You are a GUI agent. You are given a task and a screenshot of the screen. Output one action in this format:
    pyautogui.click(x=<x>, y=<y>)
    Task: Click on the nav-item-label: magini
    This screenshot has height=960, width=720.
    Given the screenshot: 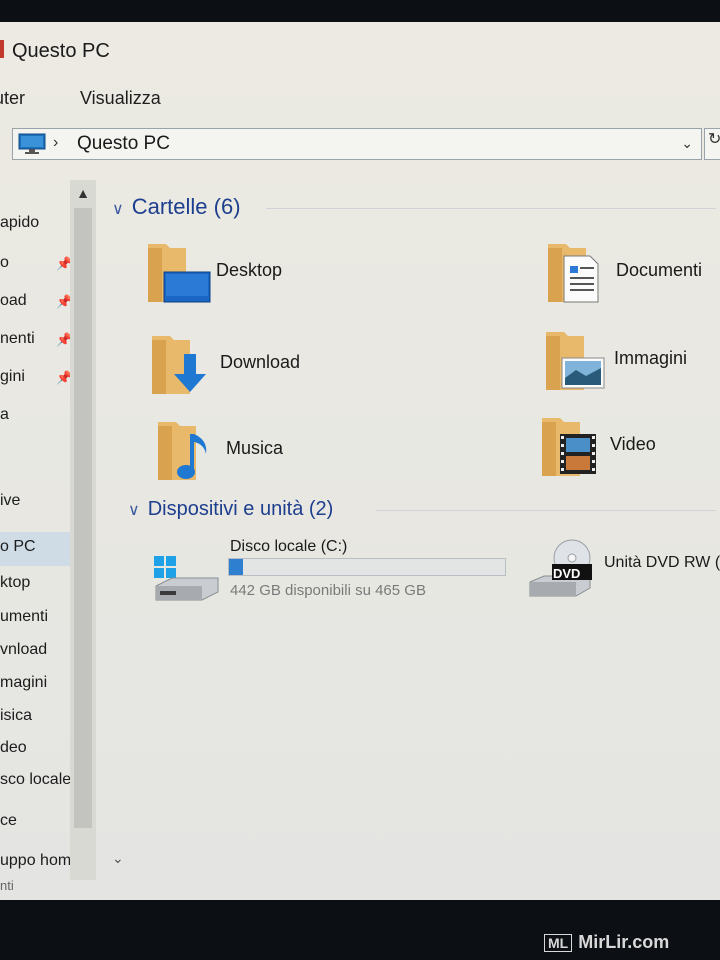 What is the action you would take?
    pyautogui.click(x=24, y=682)
    